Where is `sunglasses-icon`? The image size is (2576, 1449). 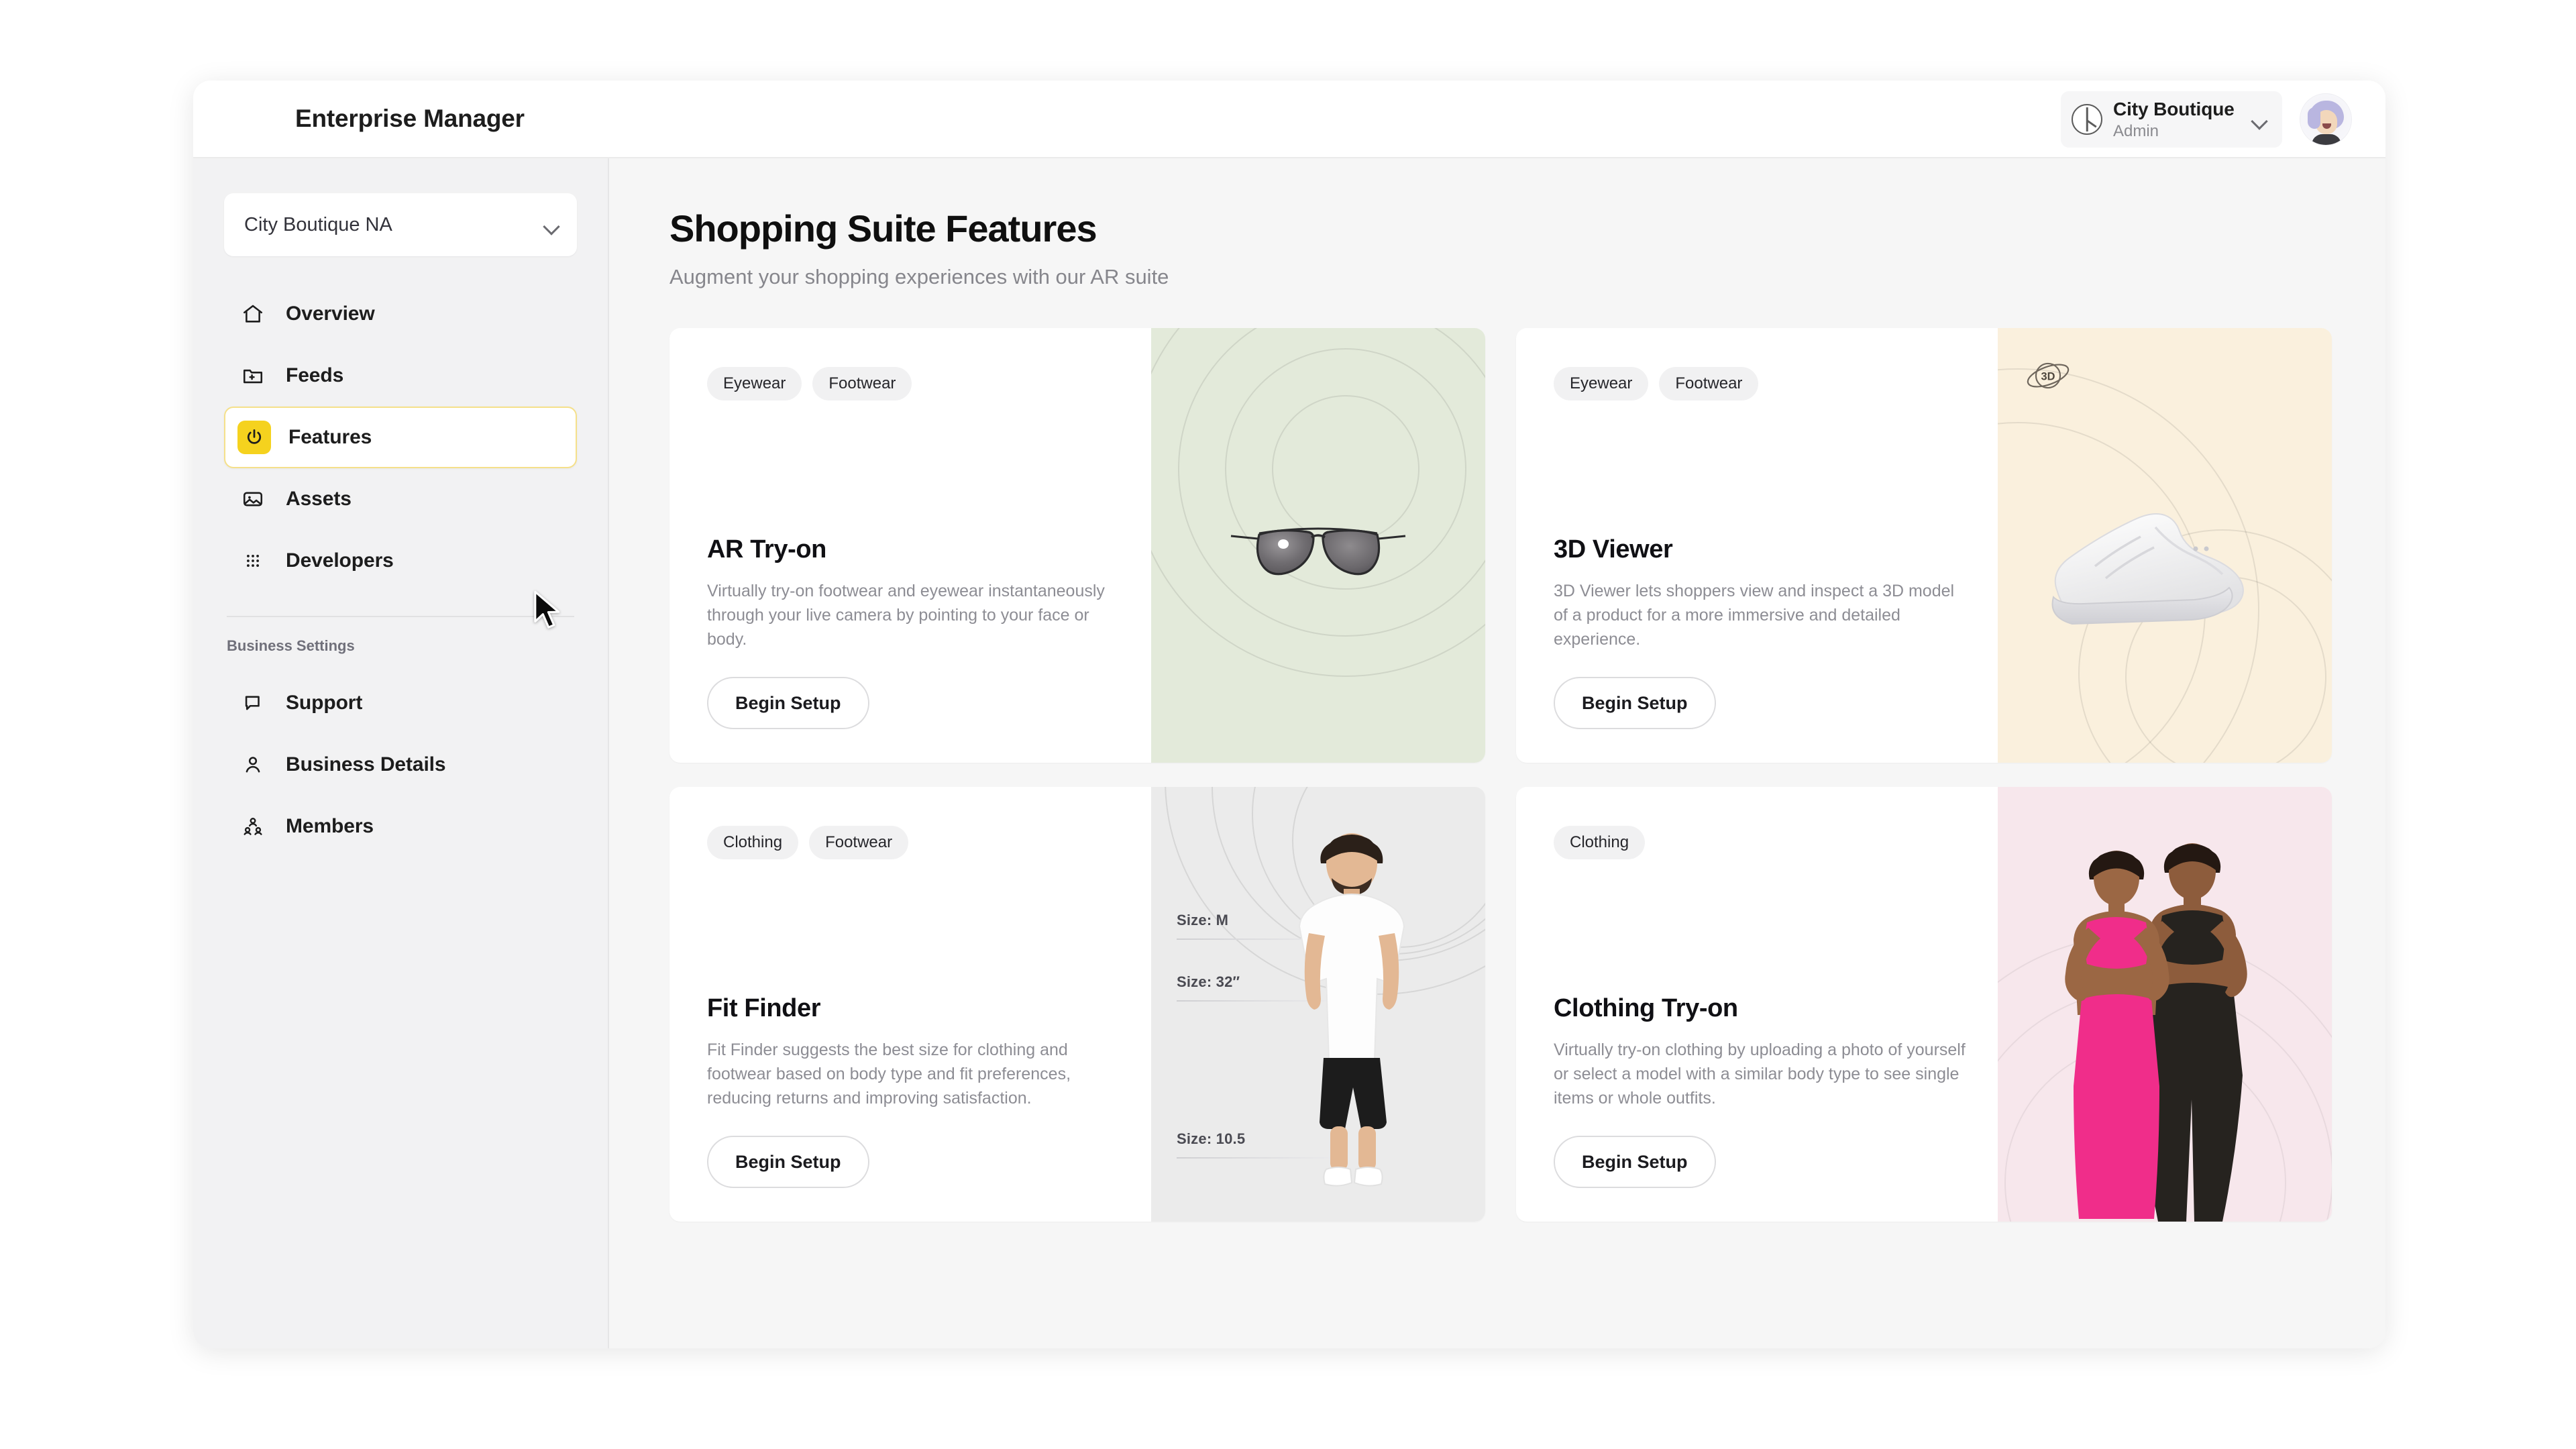
sunglasses-icon is located at coordinates (1318, 551).